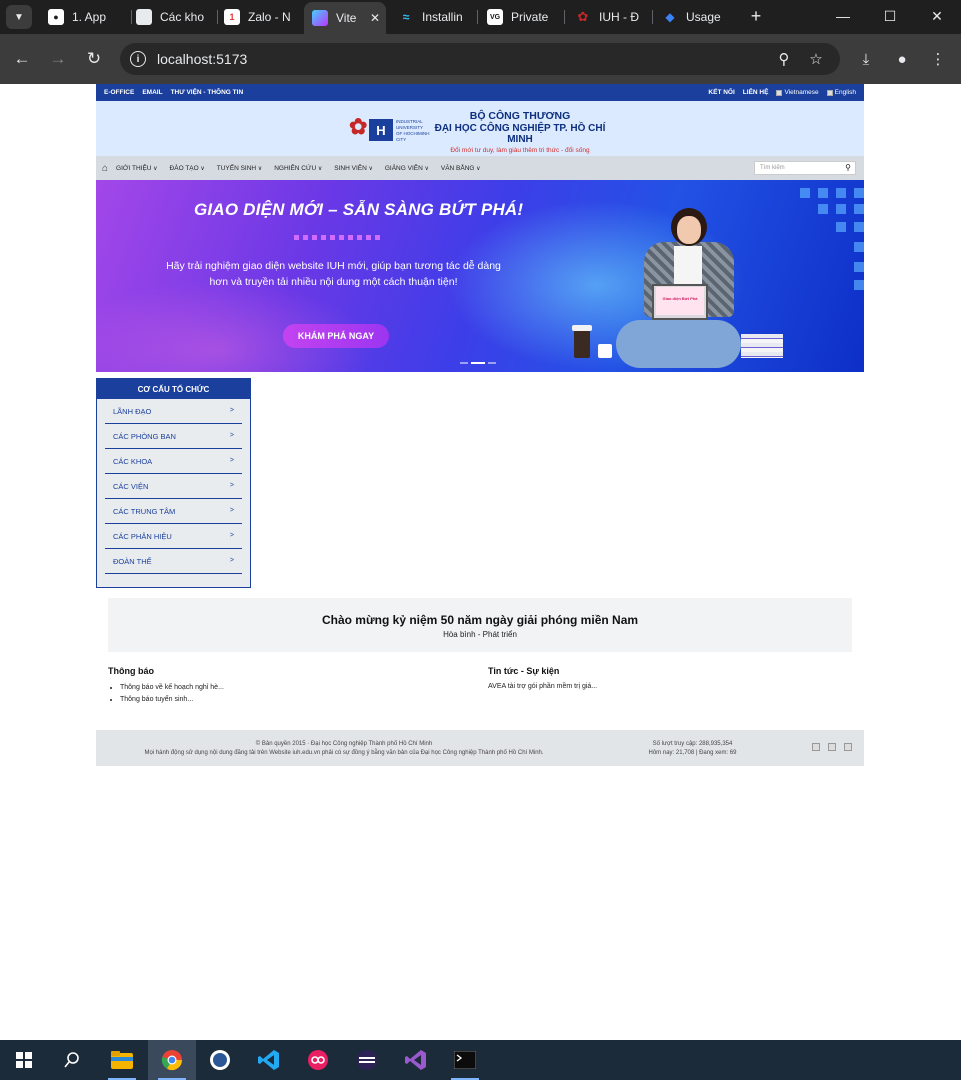 This screenshot has height=1080, width=961. I want to click on menu-doan-the: ĐOÀN THỂ >, so click(173, 561).